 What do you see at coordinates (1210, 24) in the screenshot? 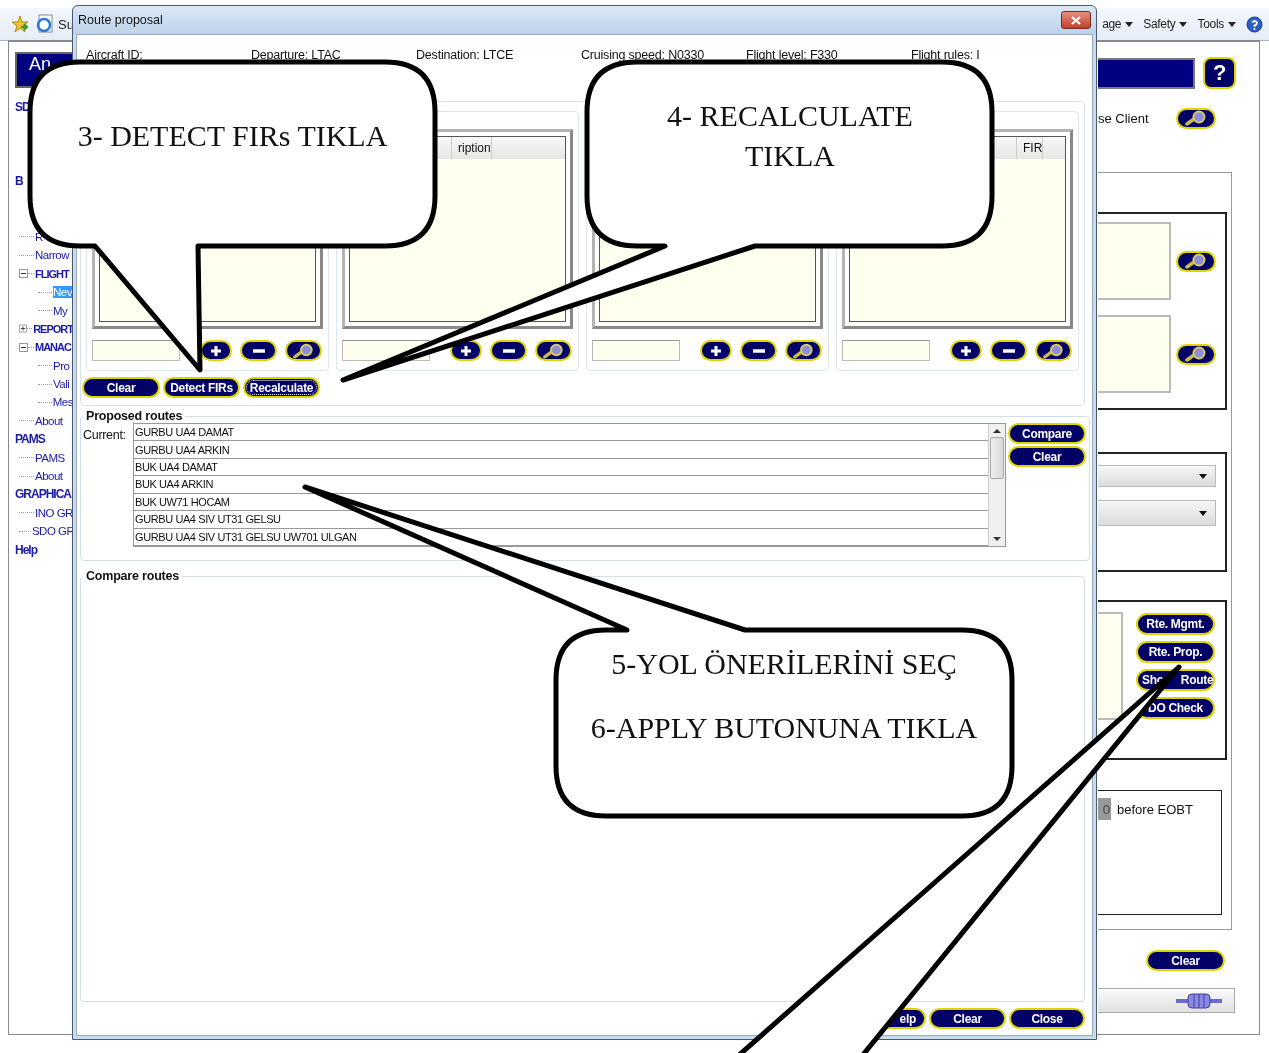
I see `menu-button: Tools` at bounding box center [1210, 24].